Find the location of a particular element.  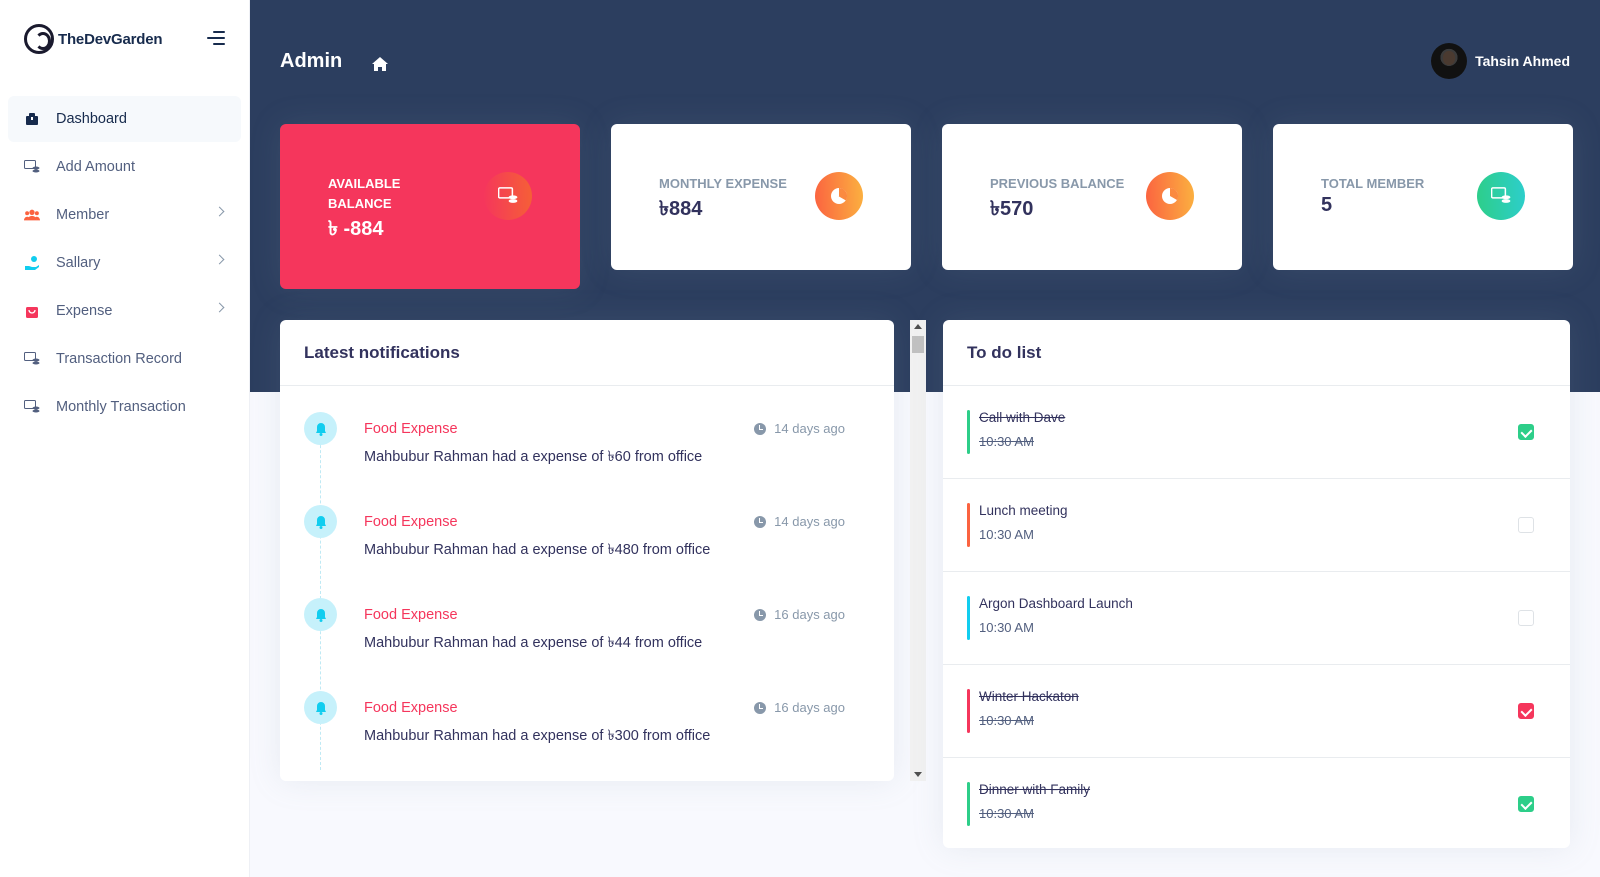

brand: TheDevGarden is located at coordinates (124, 39).